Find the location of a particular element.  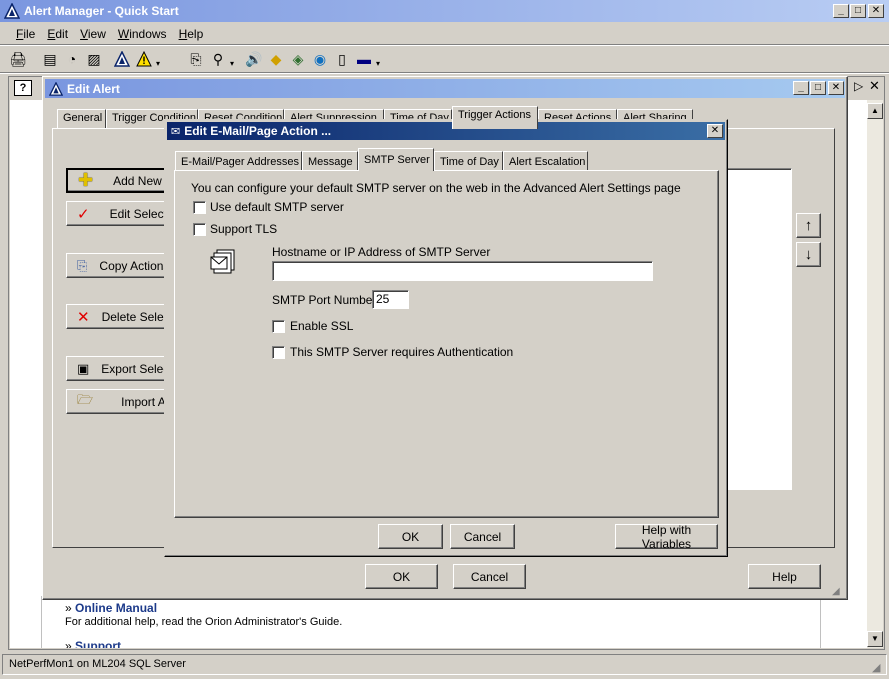

delete-icon: ✕ is located at coordinates (83, 317).